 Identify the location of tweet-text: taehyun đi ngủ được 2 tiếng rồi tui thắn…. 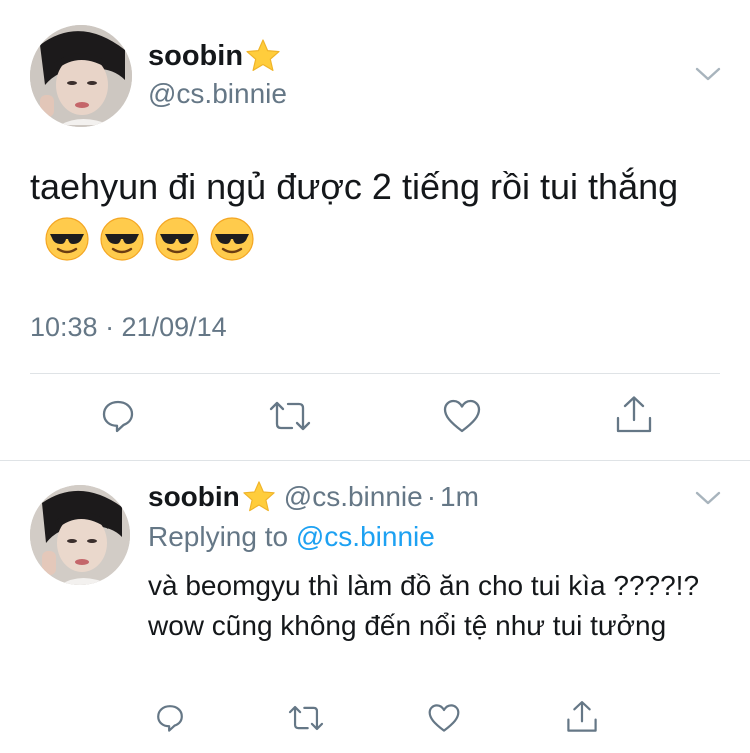
(375, 214).